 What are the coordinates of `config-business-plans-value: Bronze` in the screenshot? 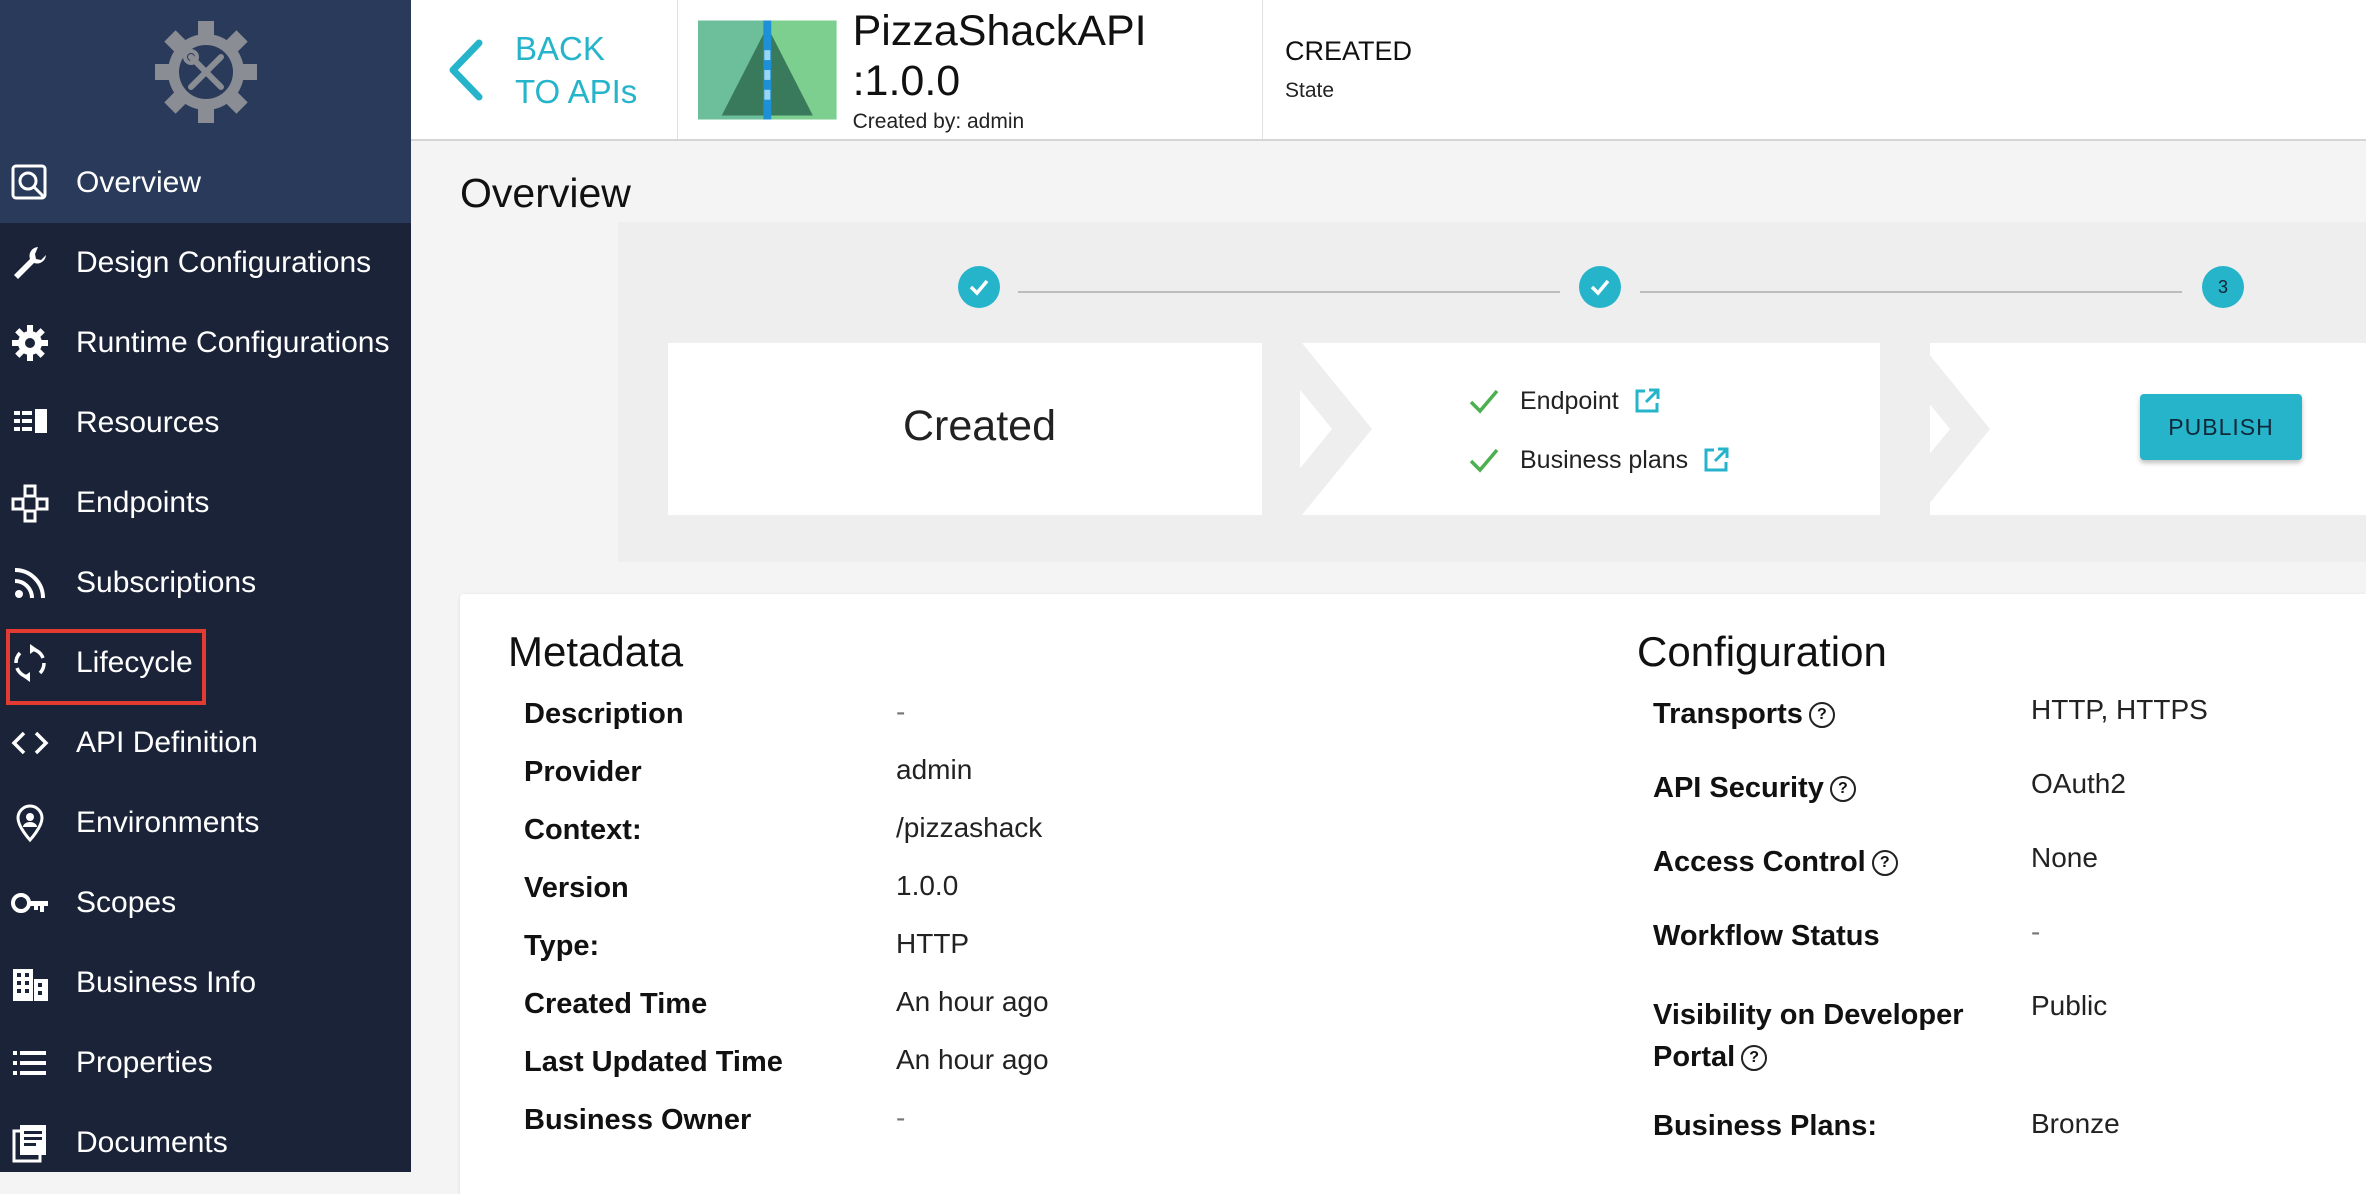 It's located at (2075, 1123).